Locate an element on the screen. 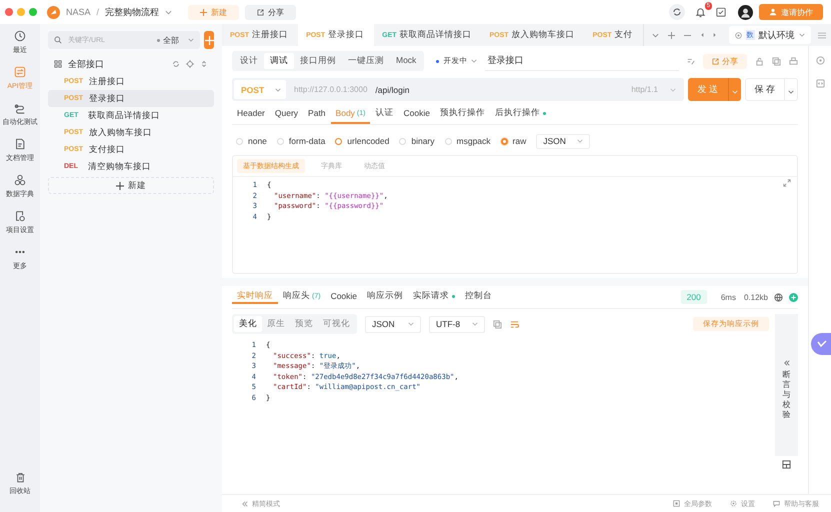 This screenshot has height=512, width=831. tree-root: 全部接口 is located at coordinates (86, 64).